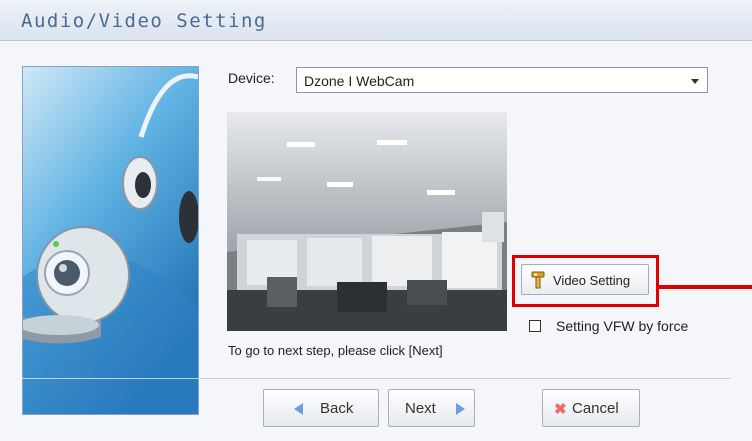 Image resolution: width=752 pixels, height=441 pixels. Describe the element at coordinates (538, 280) in the screenshot. I see `tools-icon` at that location.